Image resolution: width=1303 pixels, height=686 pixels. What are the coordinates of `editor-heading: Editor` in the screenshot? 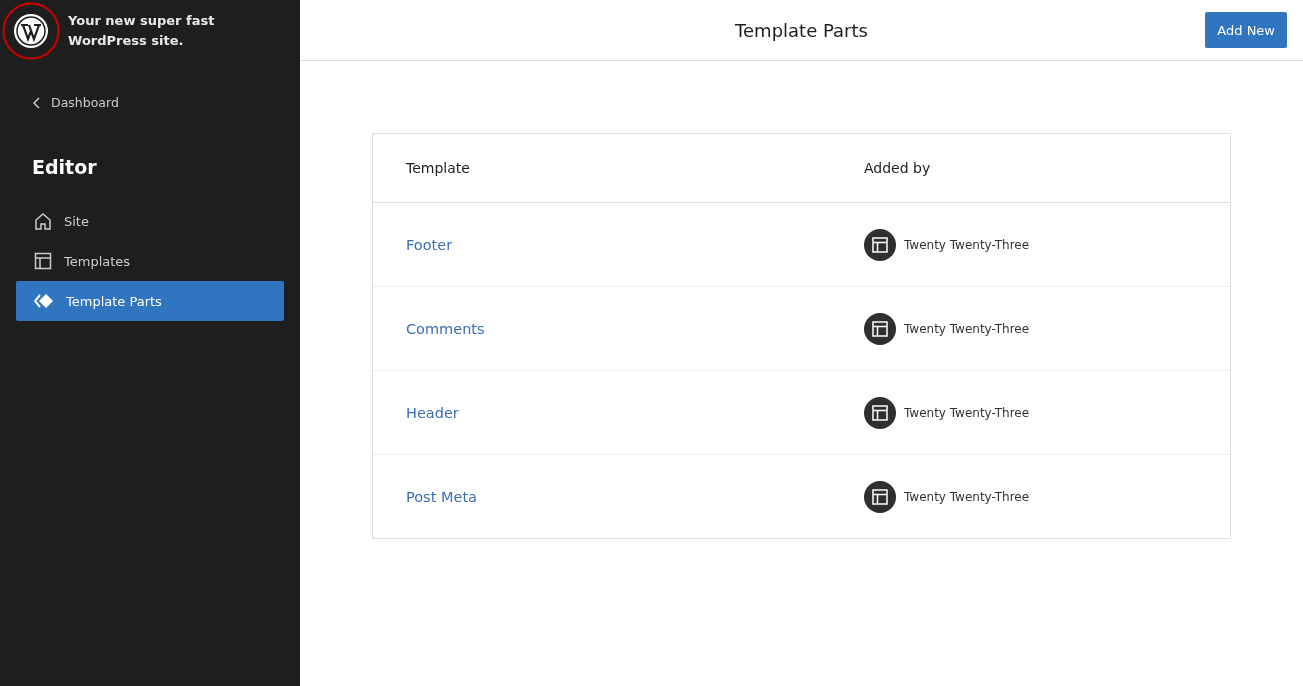 It's located at (65, 167).